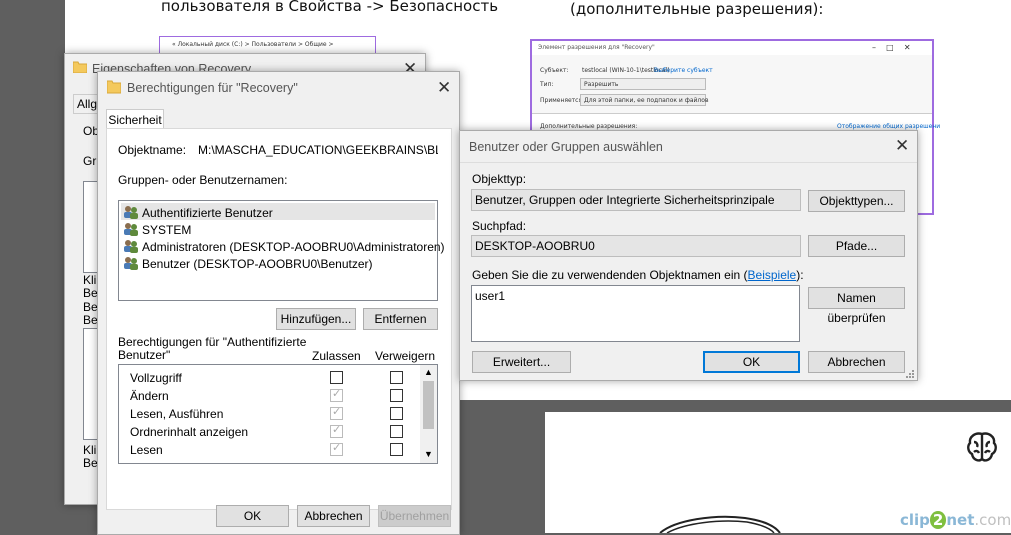 The height and width of the screenshot is (535, 1011). Describe the element at coordinates (90, 307) in the screenshot. I see `text-partial-3: Be` at that location.